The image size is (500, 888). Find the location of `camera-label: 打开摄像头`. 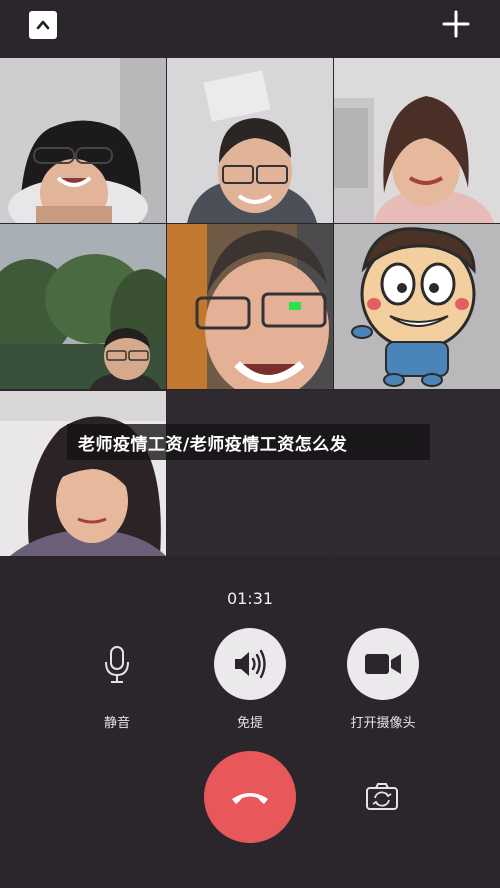

camera-label: 打开摄像头 is located at coordinates (383, 723).